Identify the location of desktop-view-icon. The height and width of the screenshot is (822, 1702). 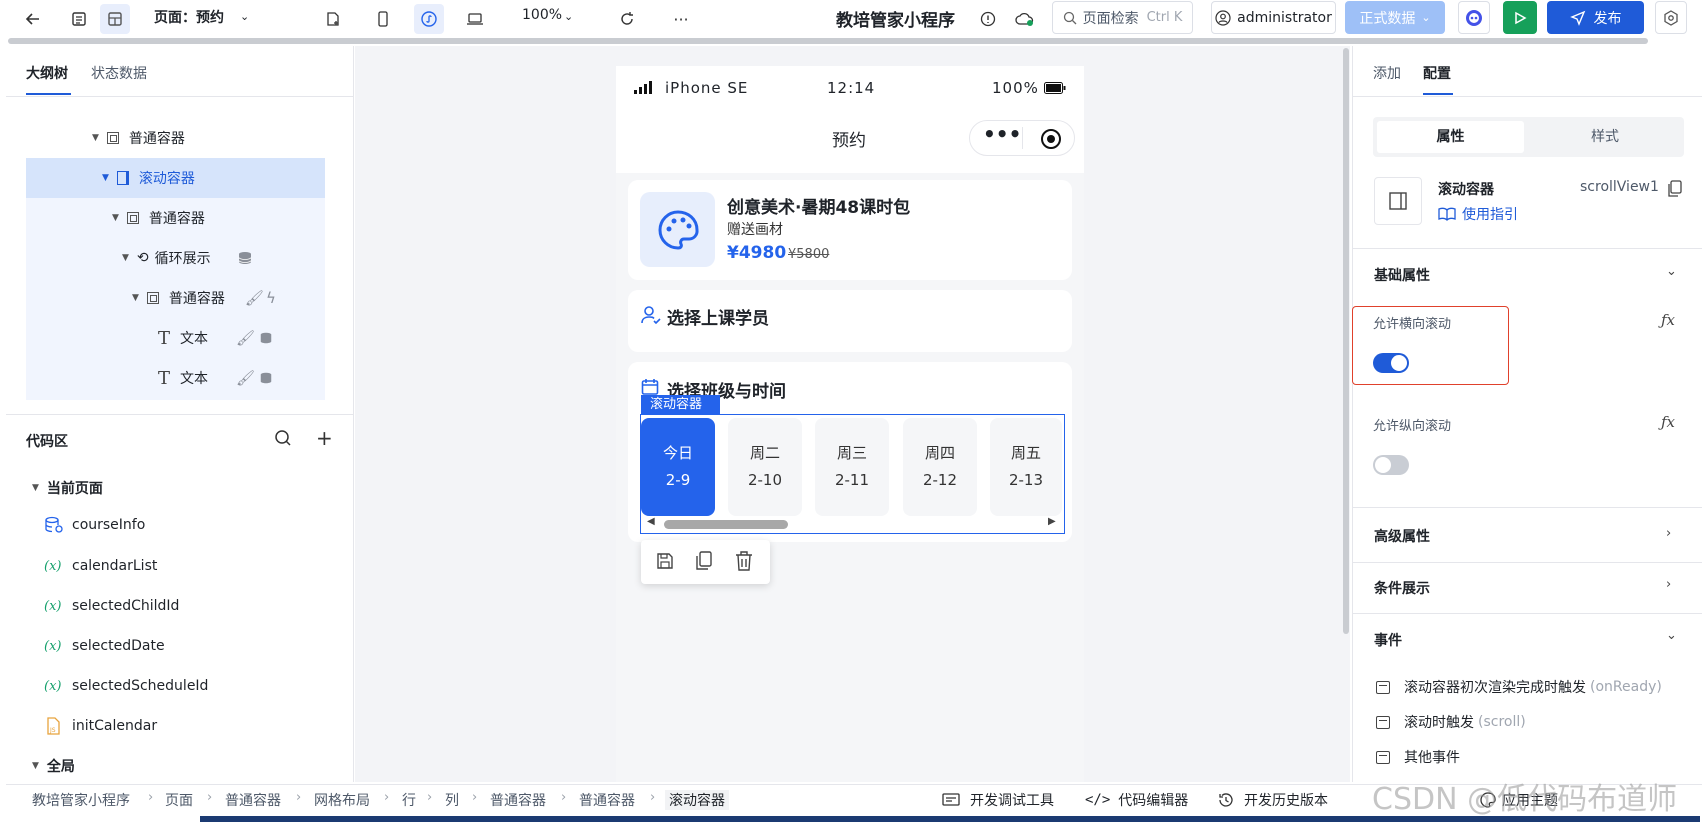
(475, 19).